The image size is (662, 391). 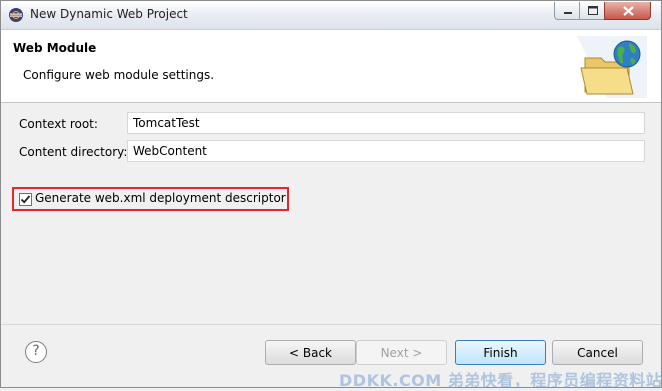 What do you see at coordinates (401, 352) in the screenshot?
I see `next-button: Next >` at bounding box center [401, 352].